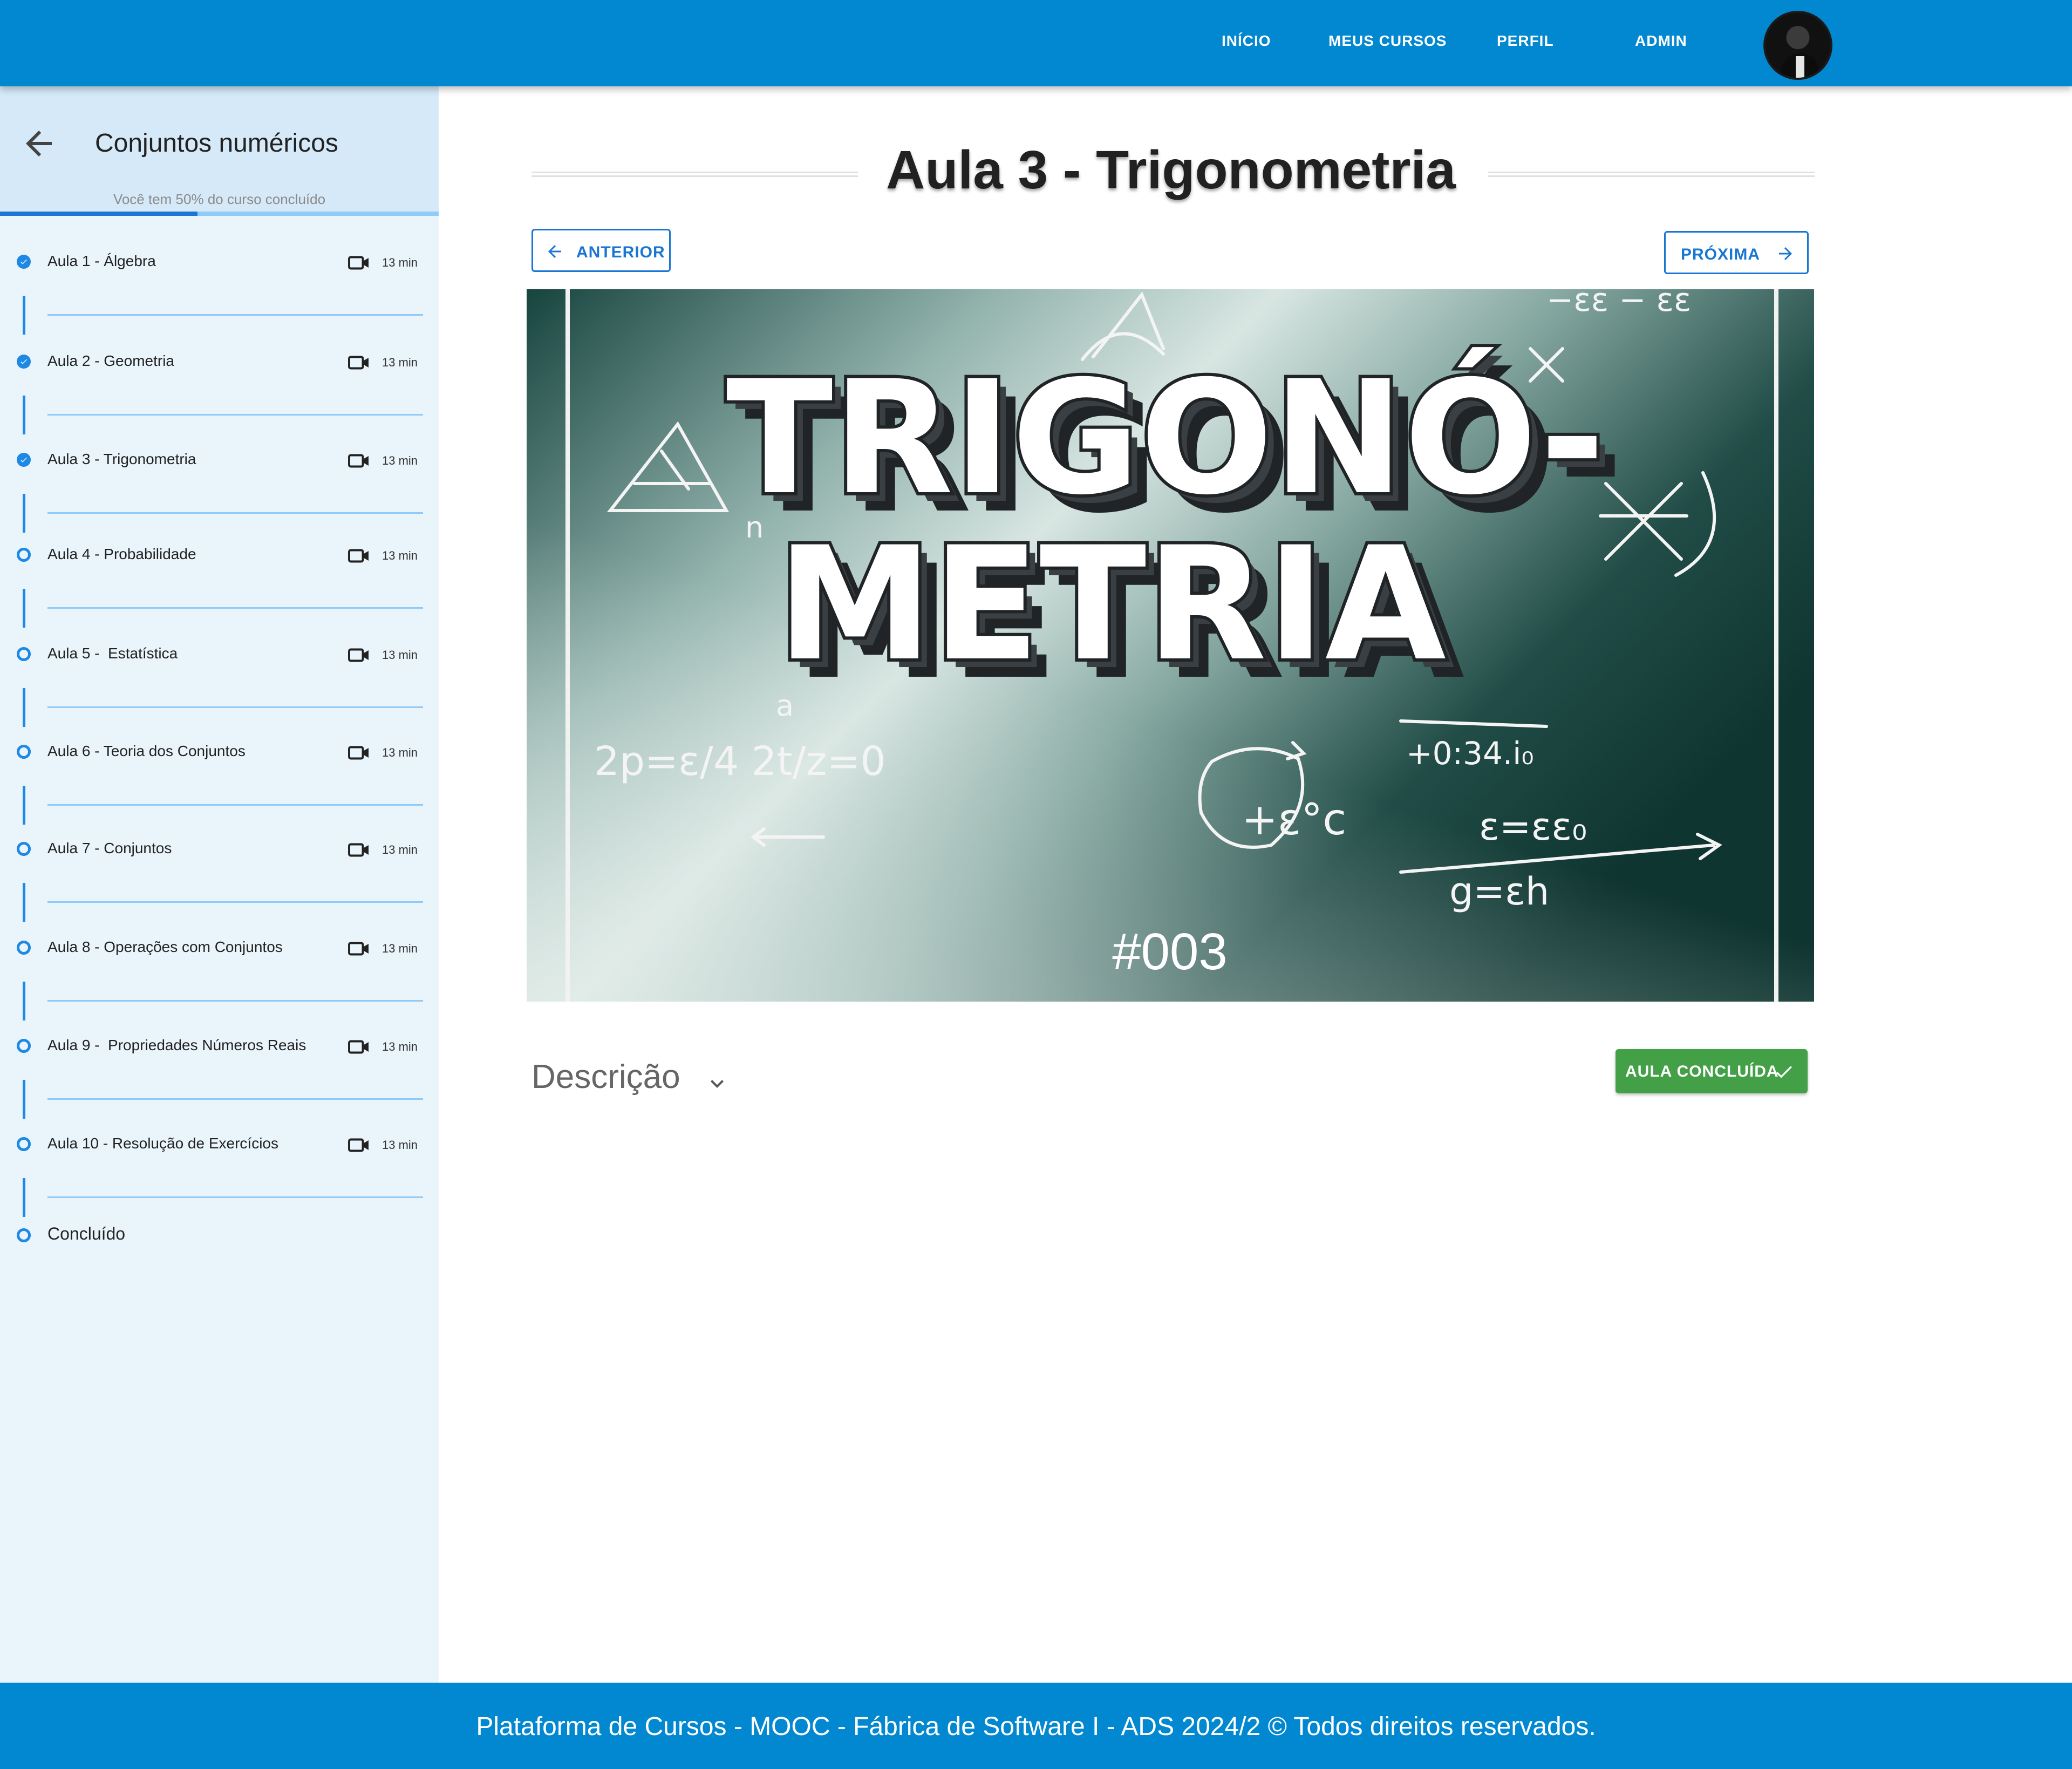 The width and height of the screenshot is (2072, 1769). I want to click on lesson-item: Aula 2 - Geometria 13 min, so click(219, 362).